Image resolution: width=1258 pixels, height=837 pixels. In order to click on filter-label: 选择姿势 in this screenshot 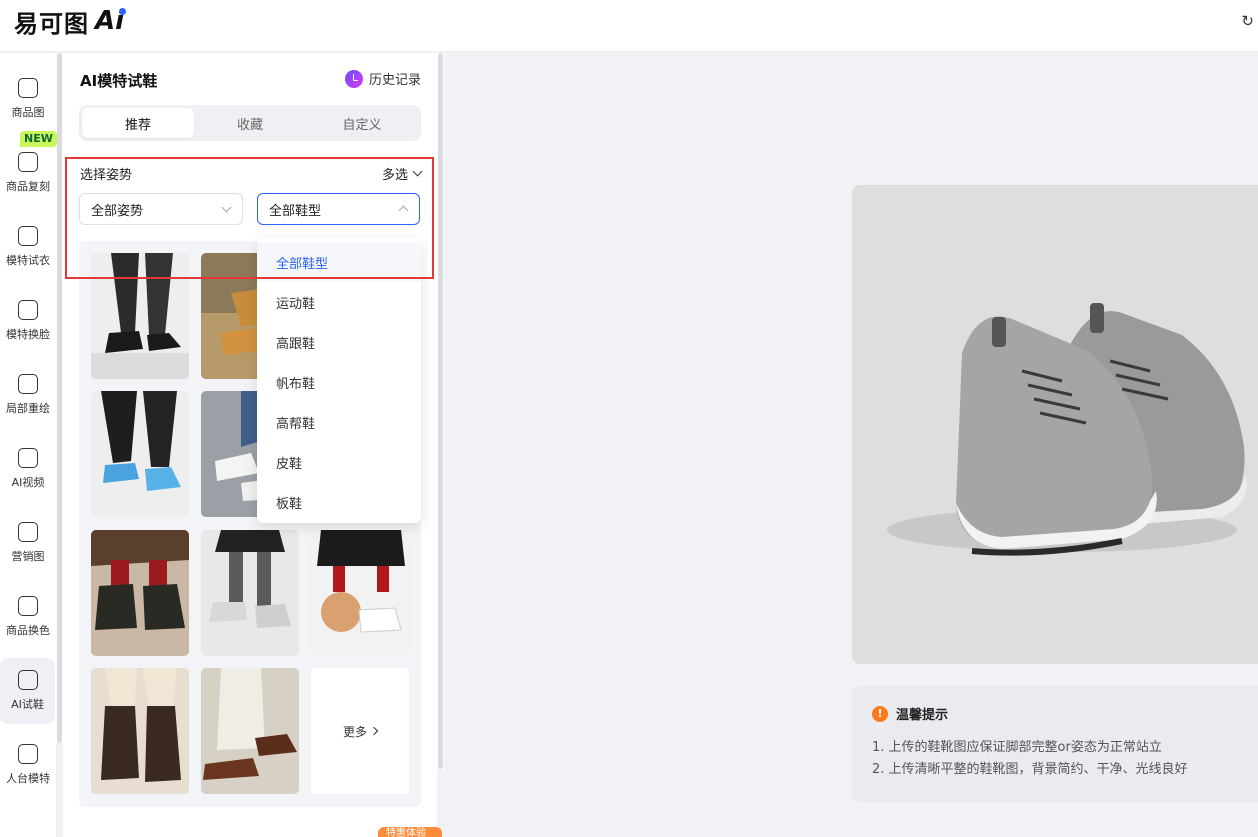, I will do `click(106, 175)`.